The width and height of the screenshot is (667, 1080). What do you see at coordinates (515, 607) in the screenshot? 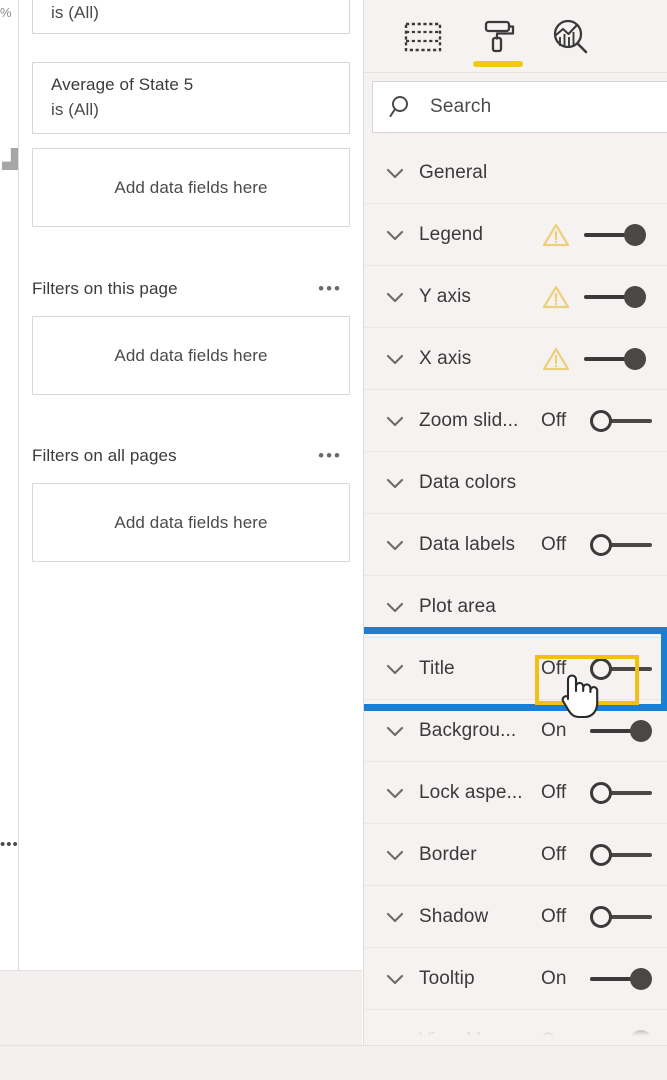
I see `format-row-plot-area: Plot area` at bounding box center [515, 607].